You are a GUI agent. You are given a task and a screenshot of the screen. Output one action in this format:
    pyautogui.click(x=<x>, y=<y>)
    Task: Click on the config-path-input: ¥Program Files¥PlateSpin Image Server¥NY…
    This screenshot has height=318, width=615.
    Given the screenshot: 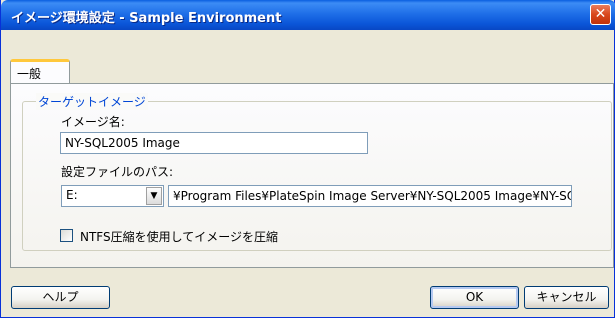 What is the action you would take?
    pyautogui.click(x=370, y=196)
    